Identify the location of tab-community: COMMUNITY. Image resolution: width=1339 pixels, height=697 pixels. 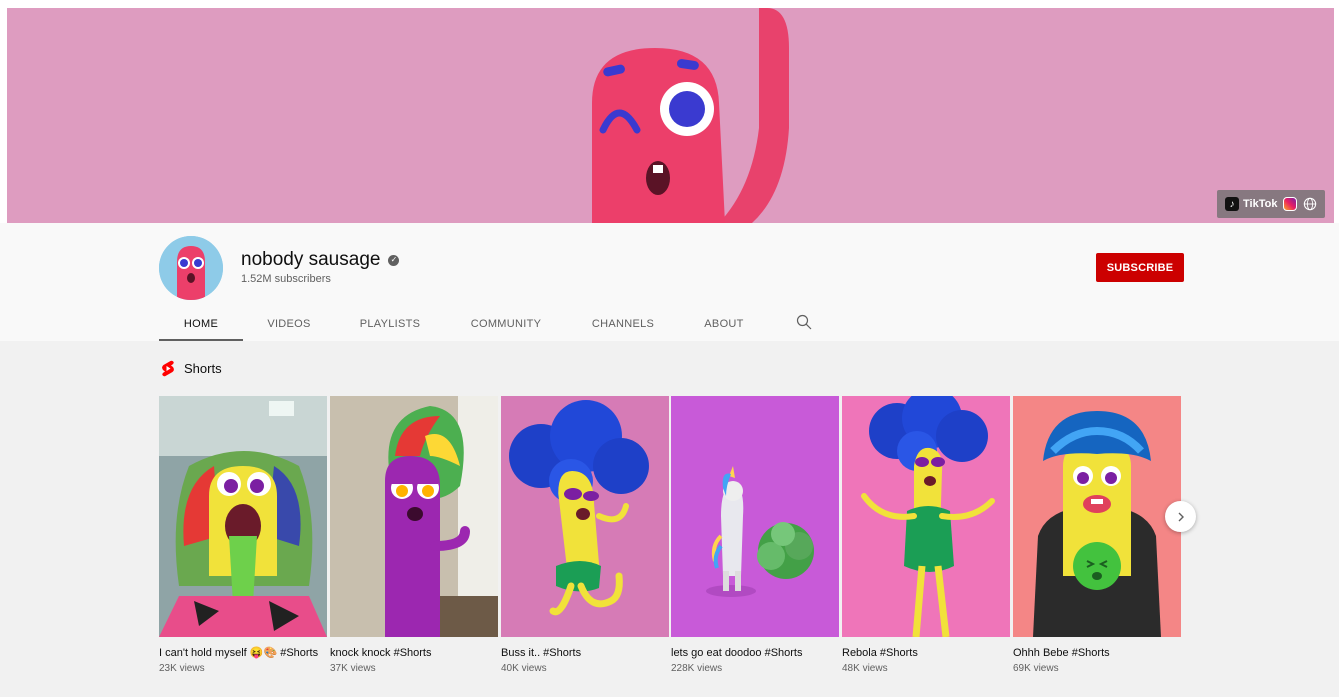
(506, 323).